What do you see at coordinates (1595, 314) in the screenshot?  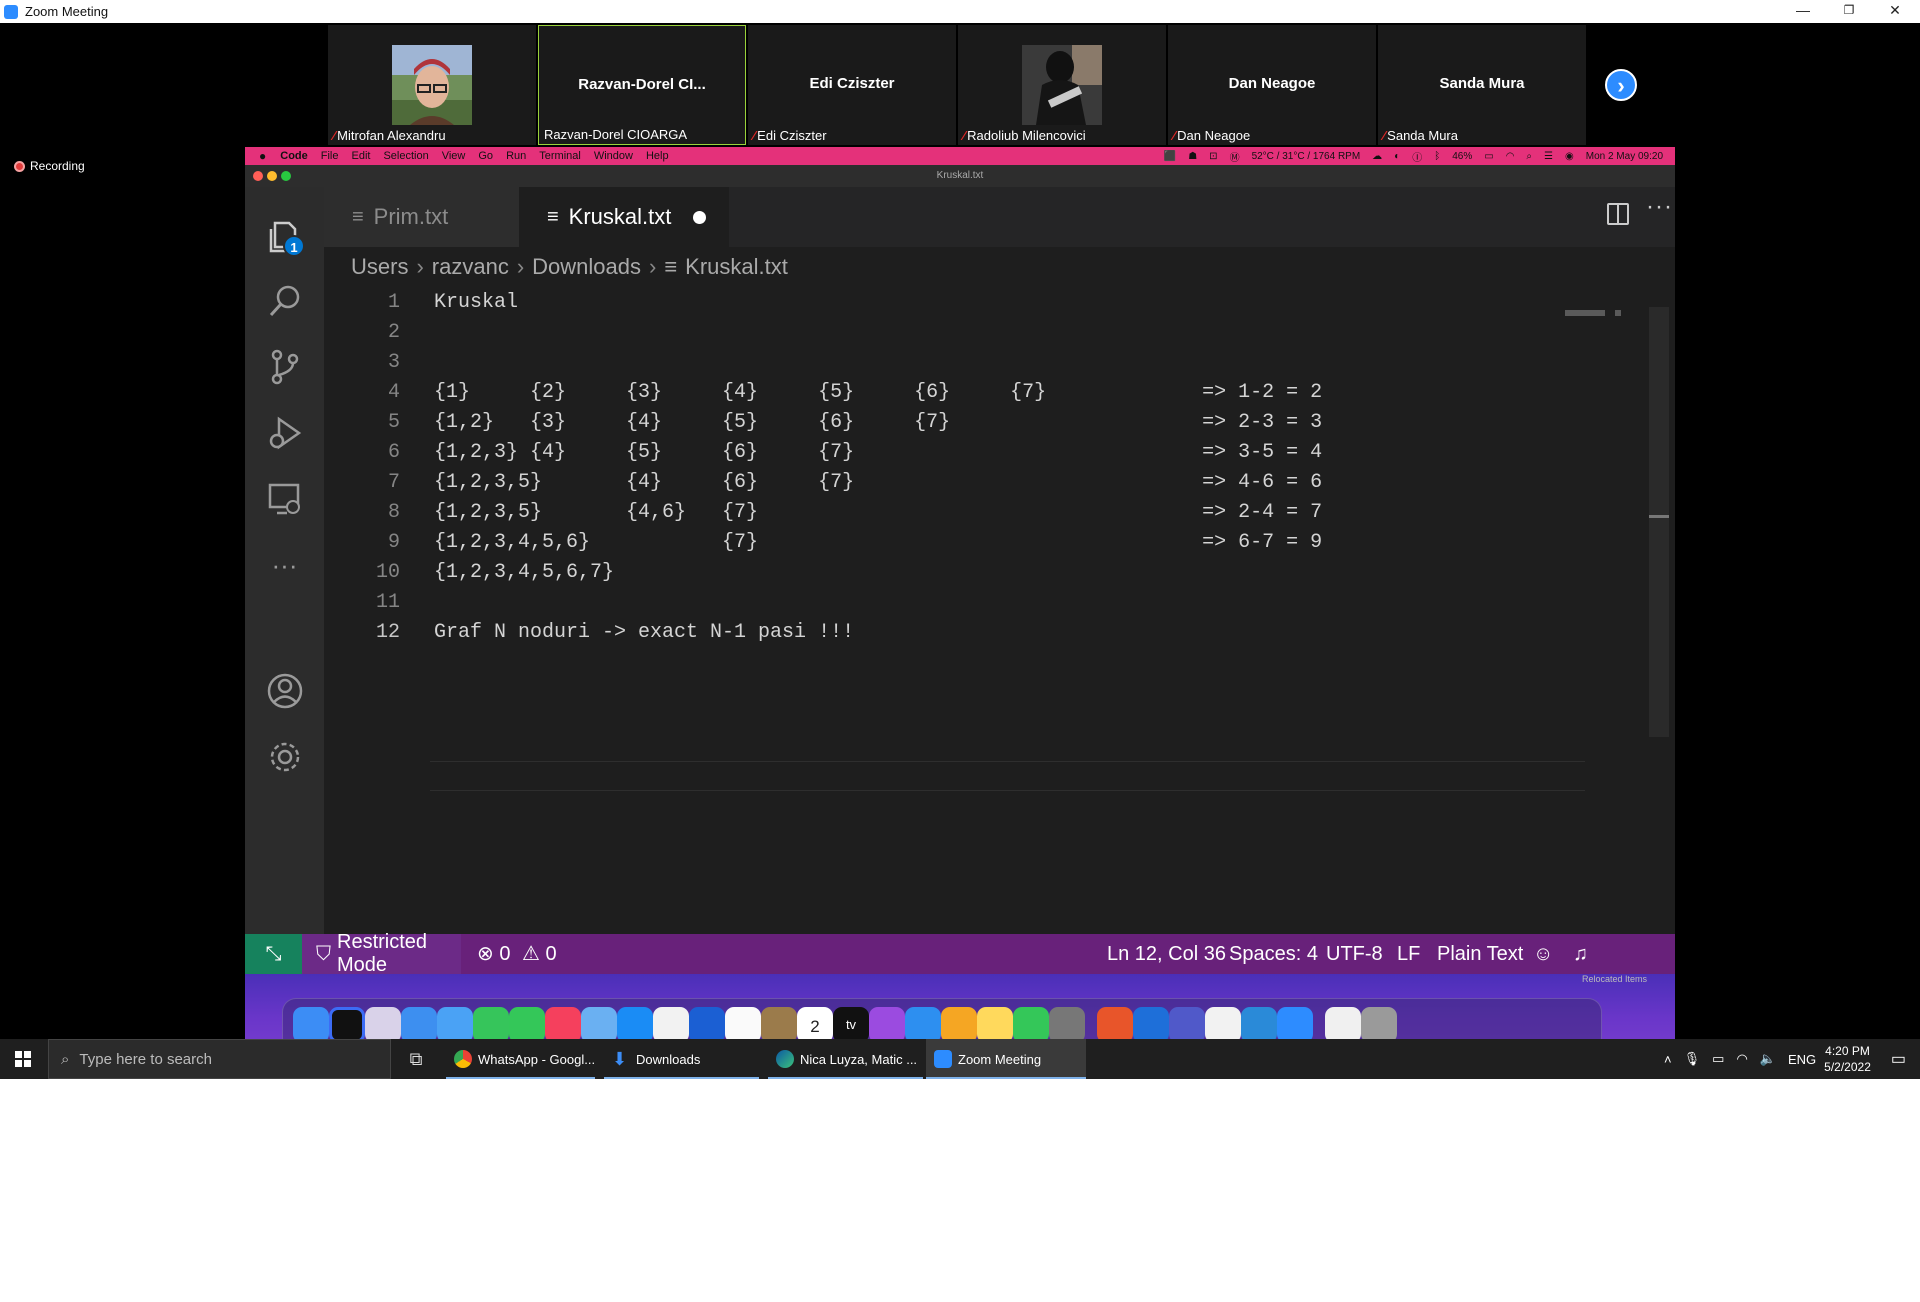 I see `minimap` at bounding box center [1595, 314].